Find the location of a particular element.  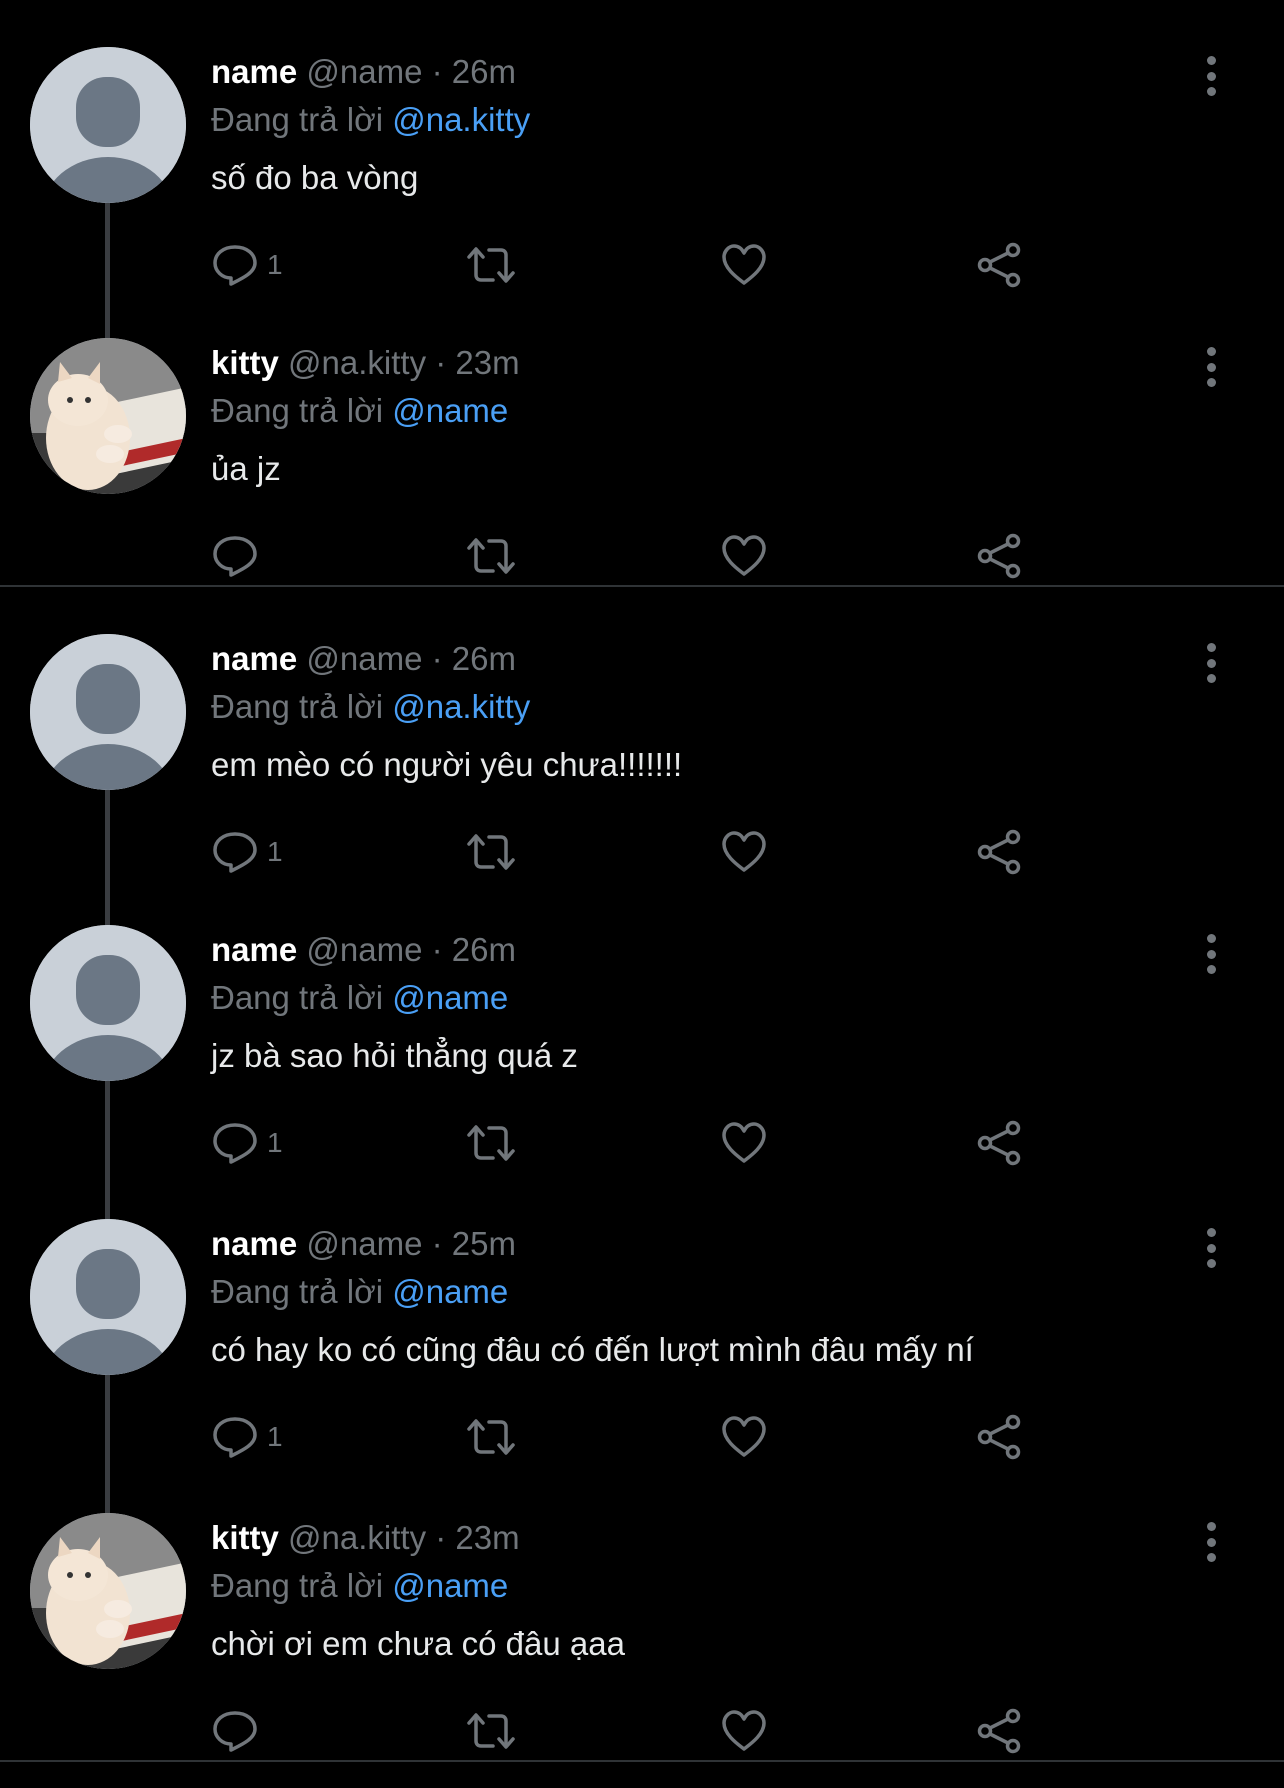

tweet-text: số đo ba vòng is located at coordinates (315, 177).